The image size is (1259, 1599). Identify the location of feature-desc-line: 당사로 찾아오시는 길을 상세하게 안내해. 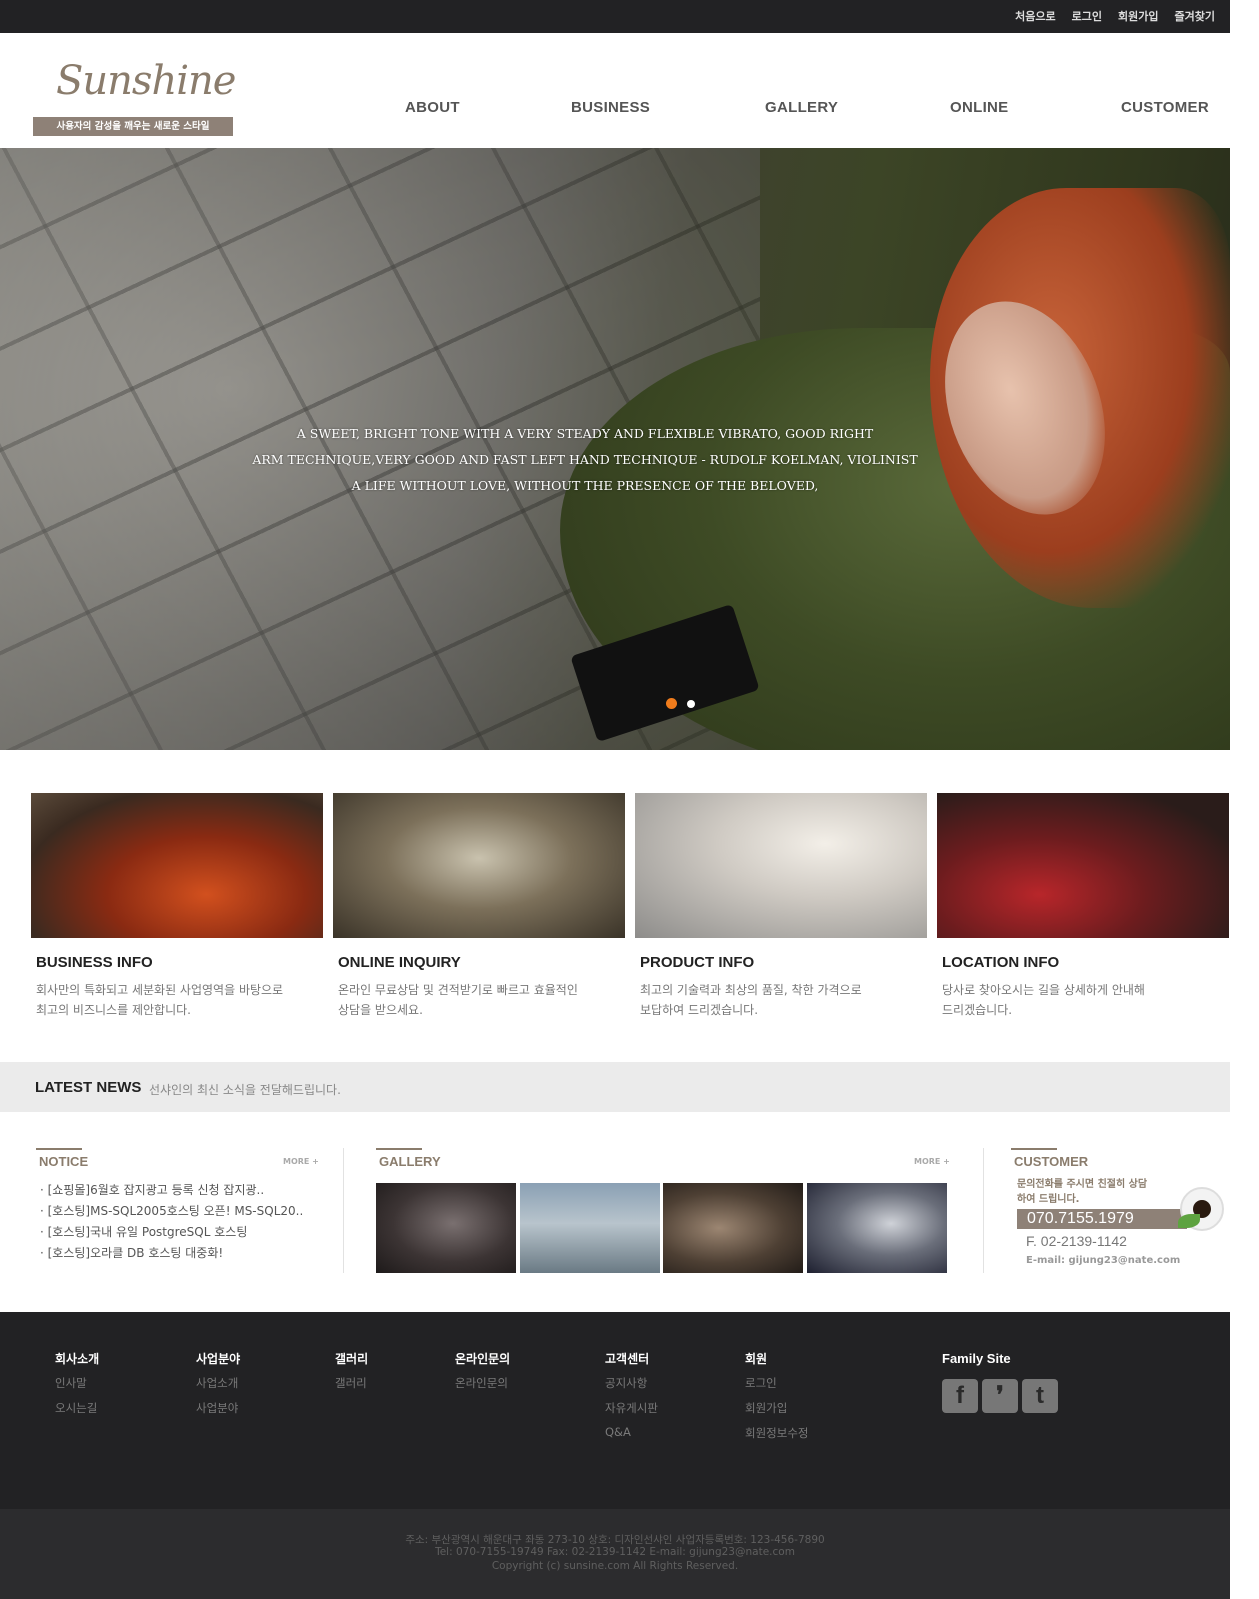
(1043, 990).